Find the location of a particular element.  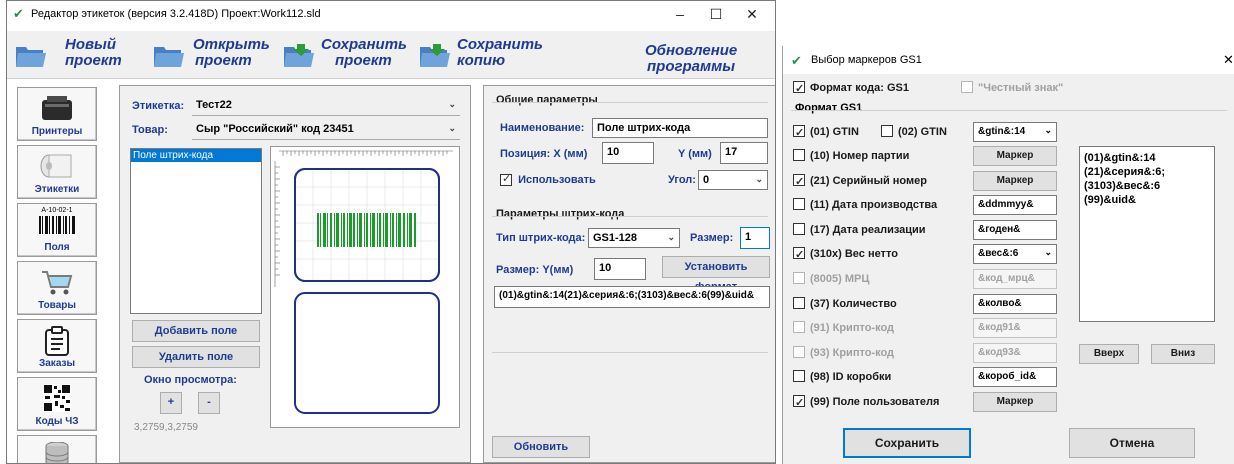

gtin01-checkbox: (01) GTIN is located at coordinates (826, 132).